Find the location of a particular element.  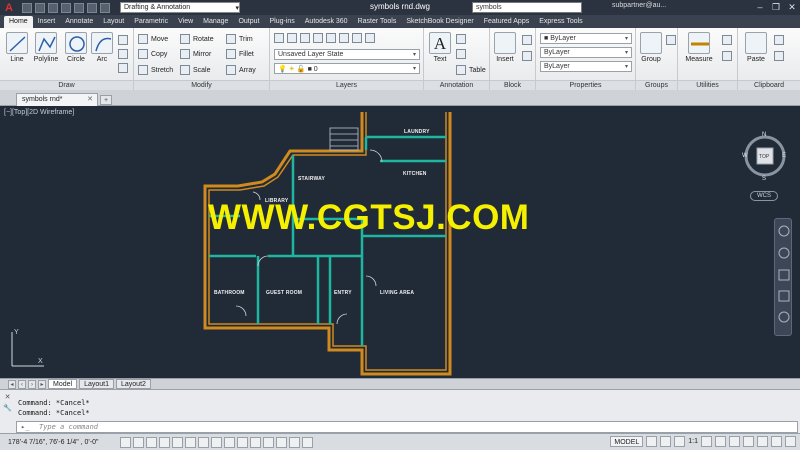

dynamic-input-icon is located at coordinates (242, 442).